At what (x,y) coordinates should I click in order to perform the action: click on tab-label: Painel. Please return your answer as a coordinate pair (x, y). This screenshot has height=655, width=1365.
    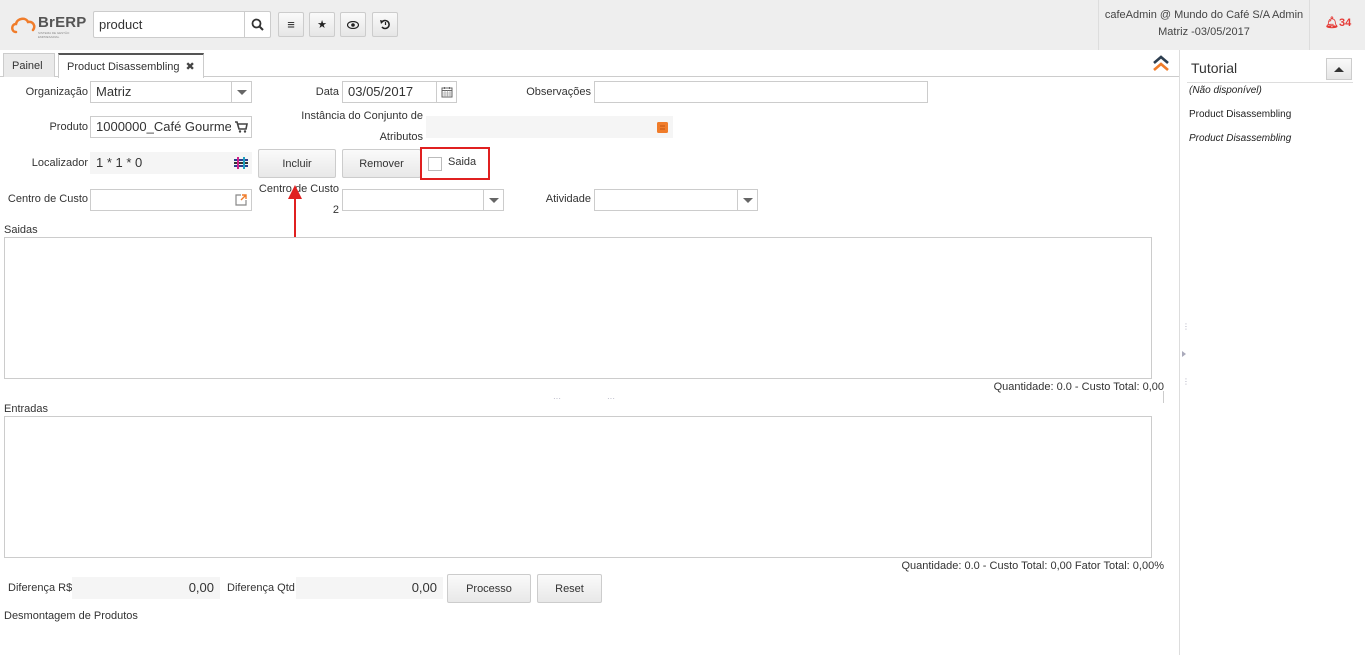
    Looking at the image, I should click on (27, 65).